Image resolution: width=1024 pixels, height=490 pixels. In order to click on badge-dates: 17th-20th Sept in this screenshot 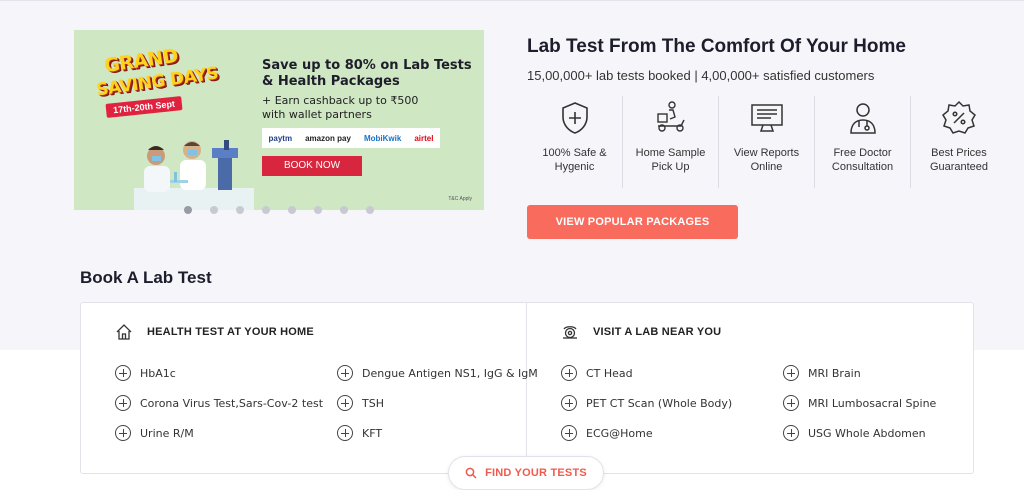, I will do `click(144, 107)`.